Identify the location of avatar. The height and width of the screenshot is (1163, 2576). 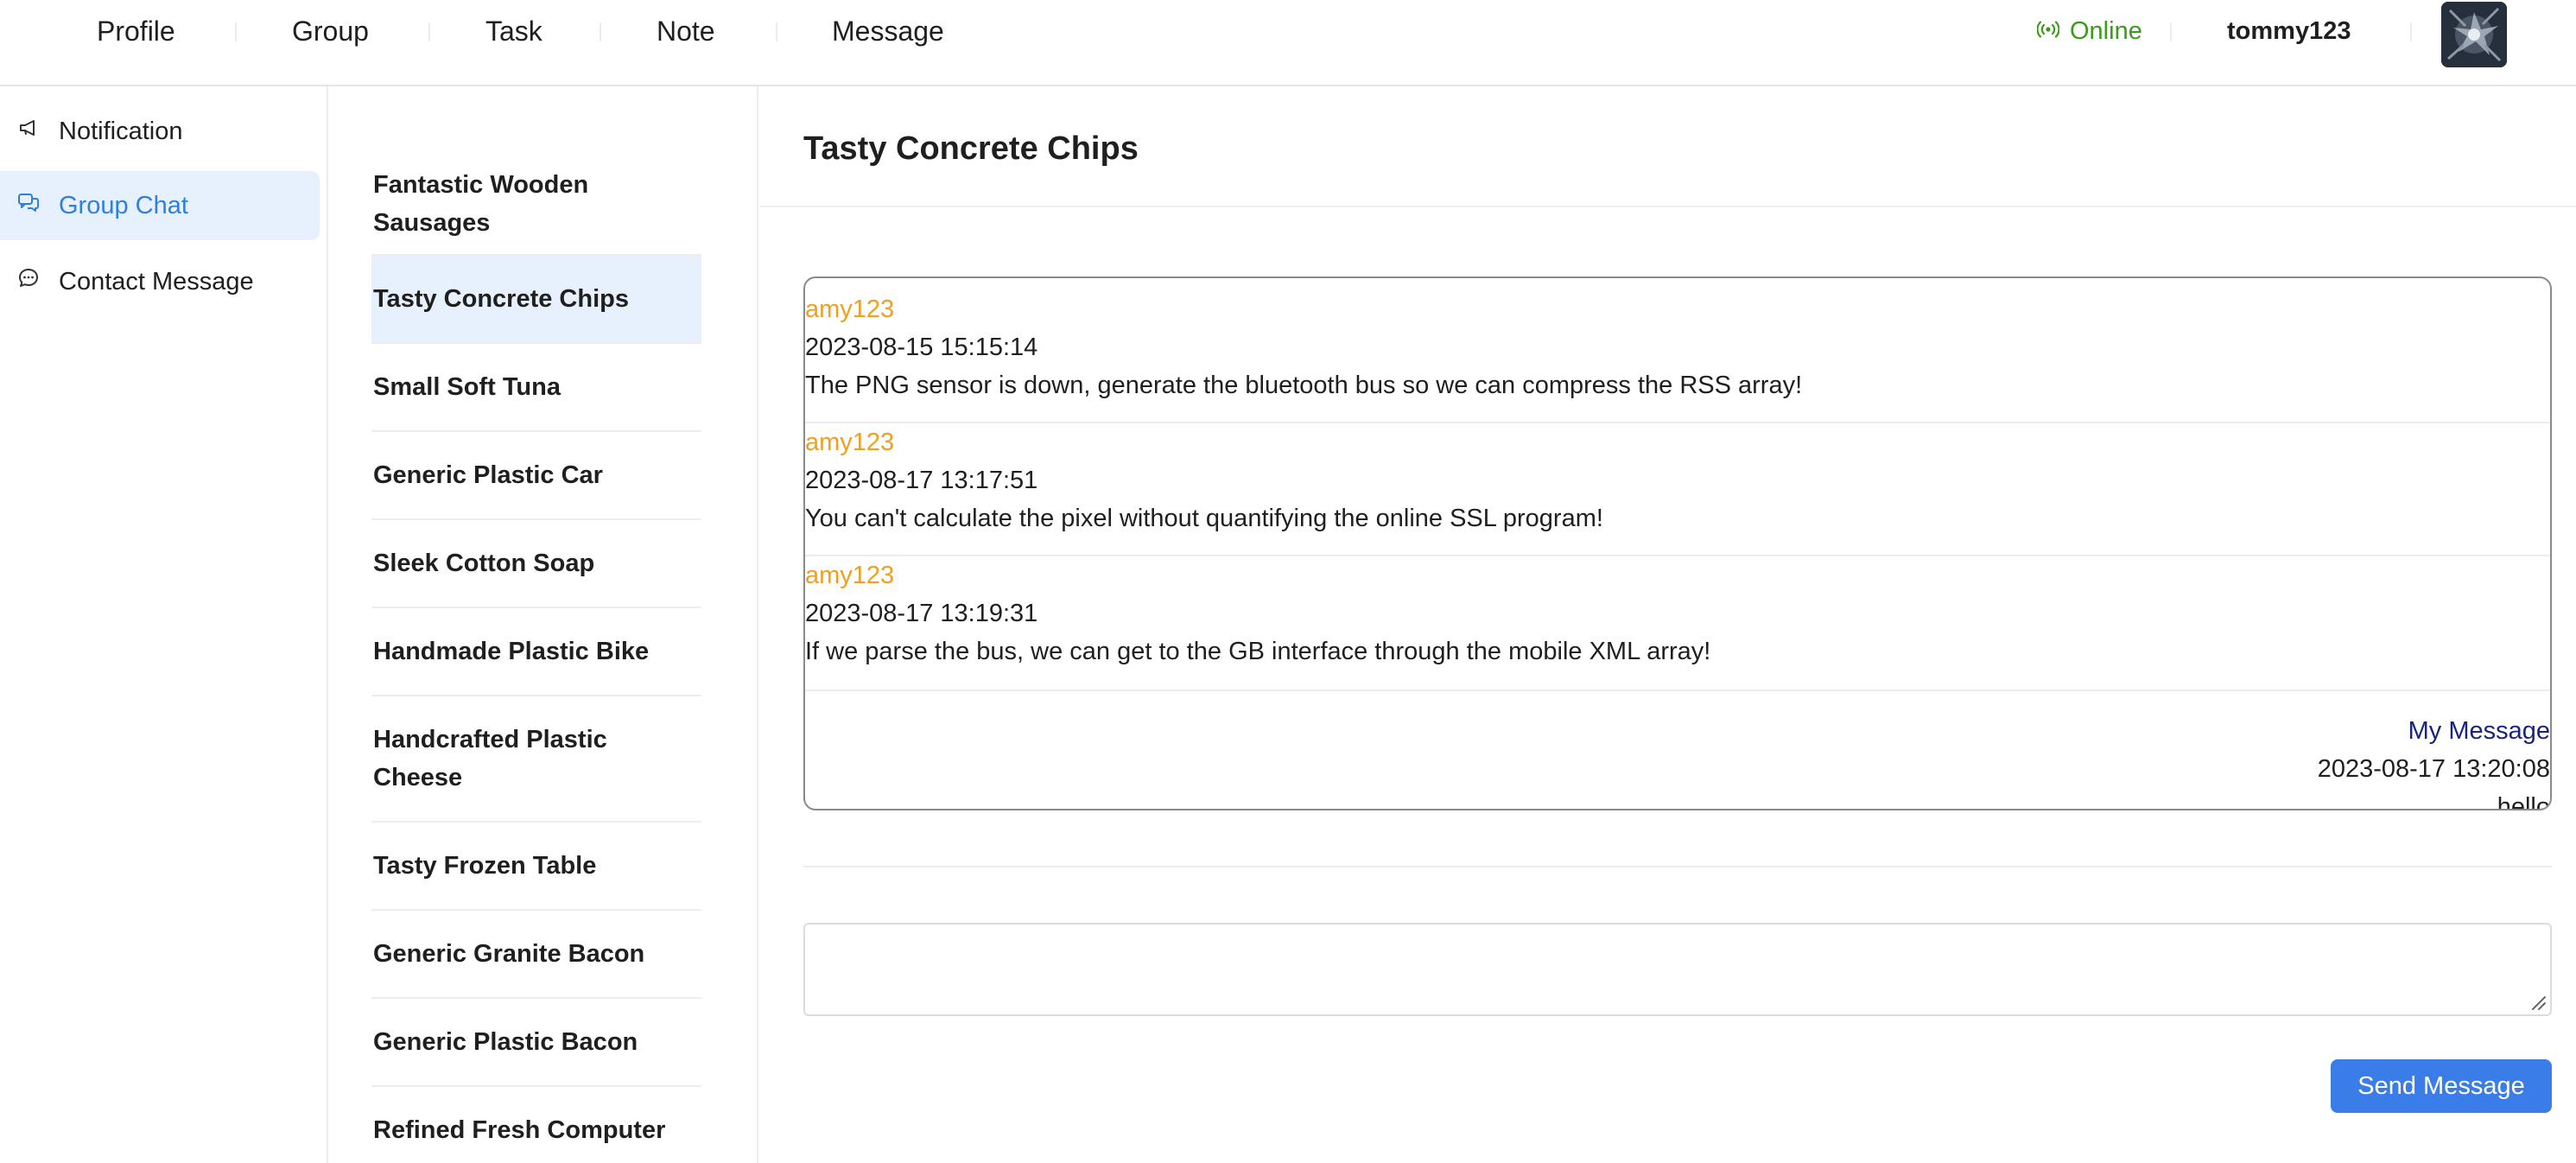
(2474, 35).